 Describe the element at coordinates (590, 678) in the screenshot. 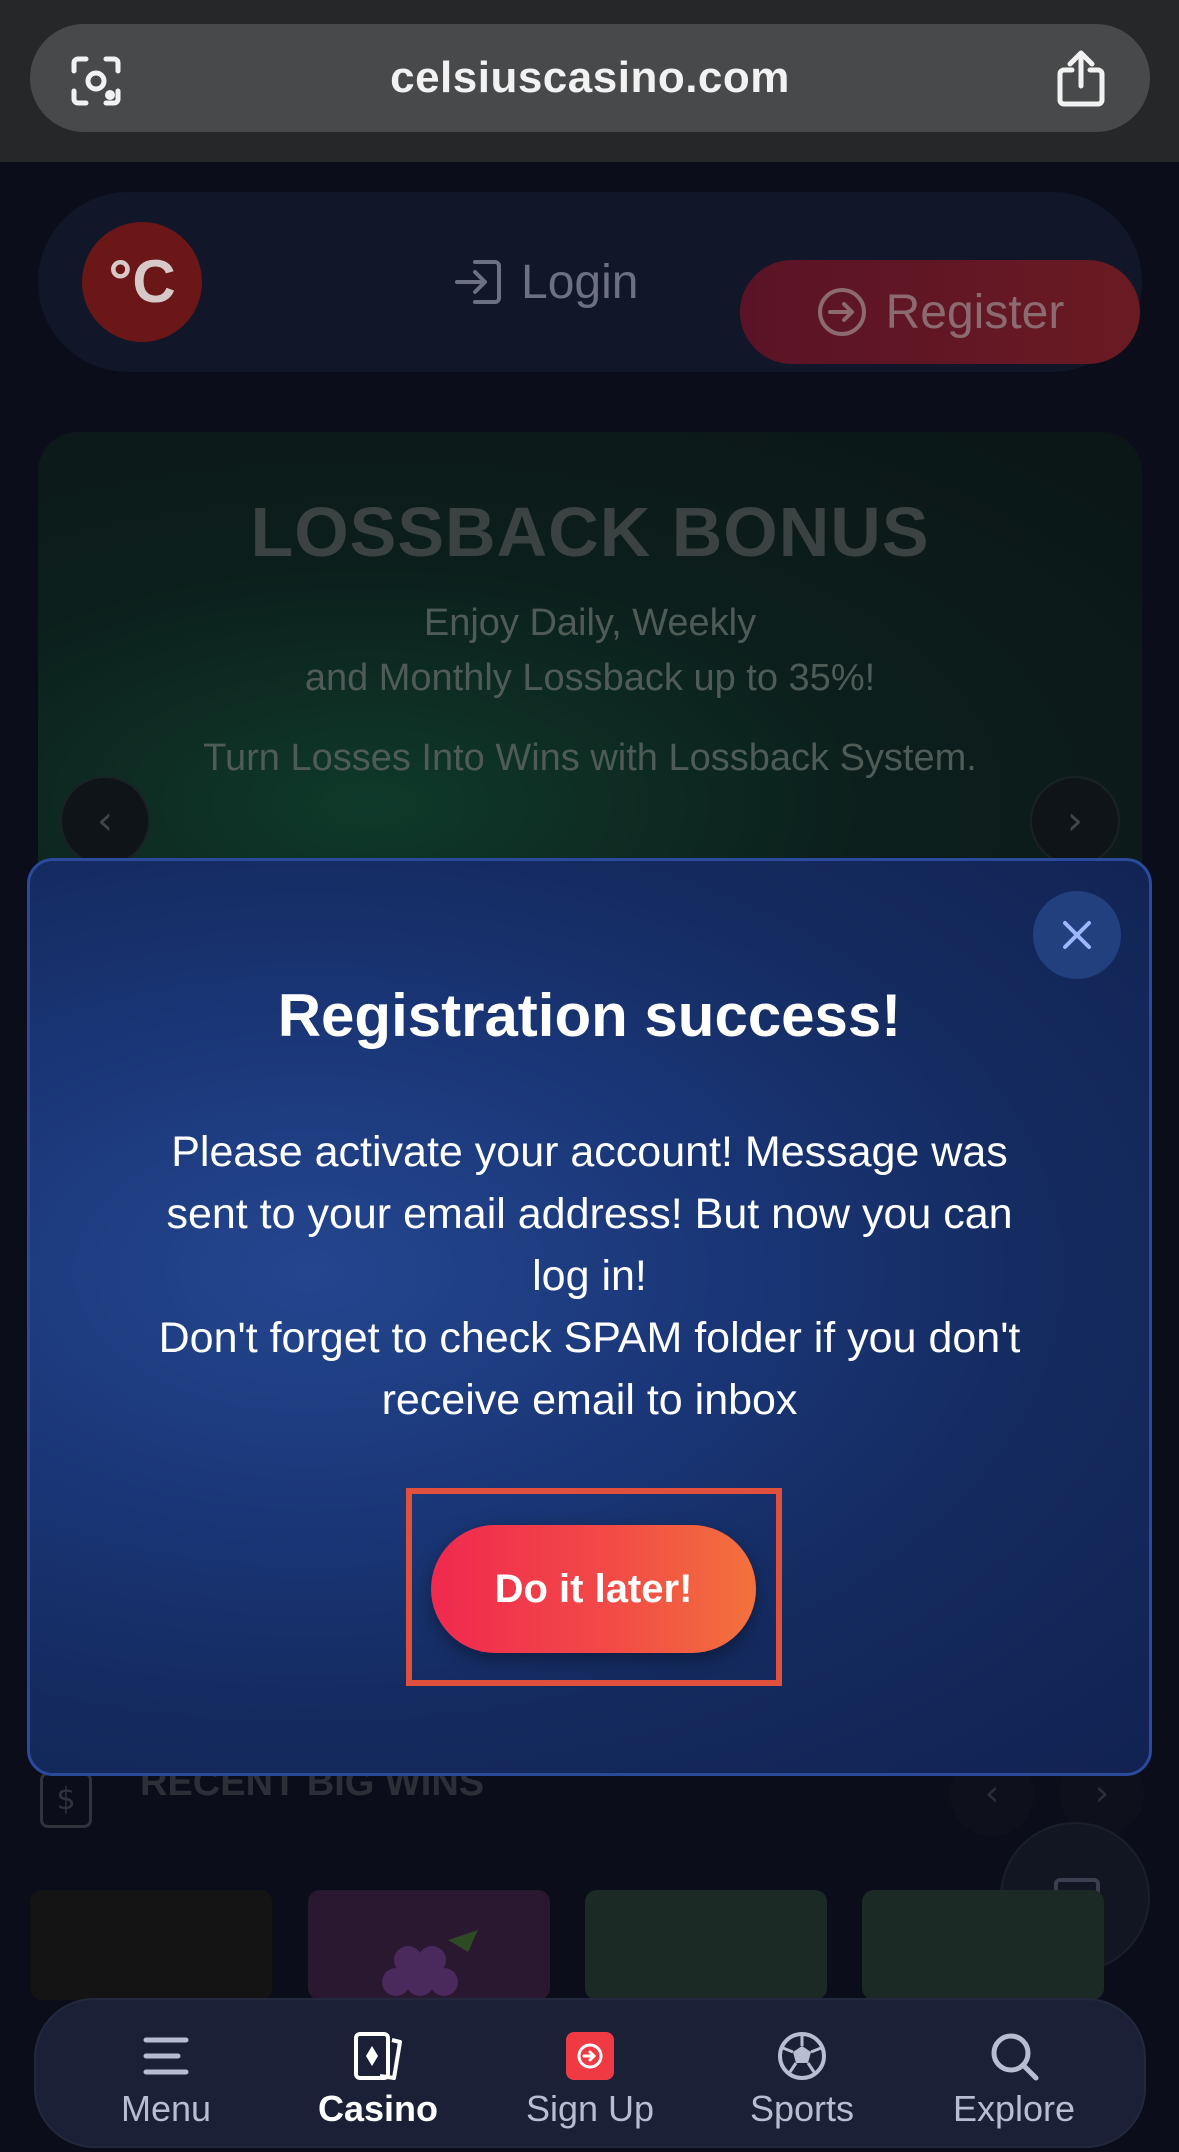

I see `promo-line-2: and Monthly Lossback up to 35%!` at that location.